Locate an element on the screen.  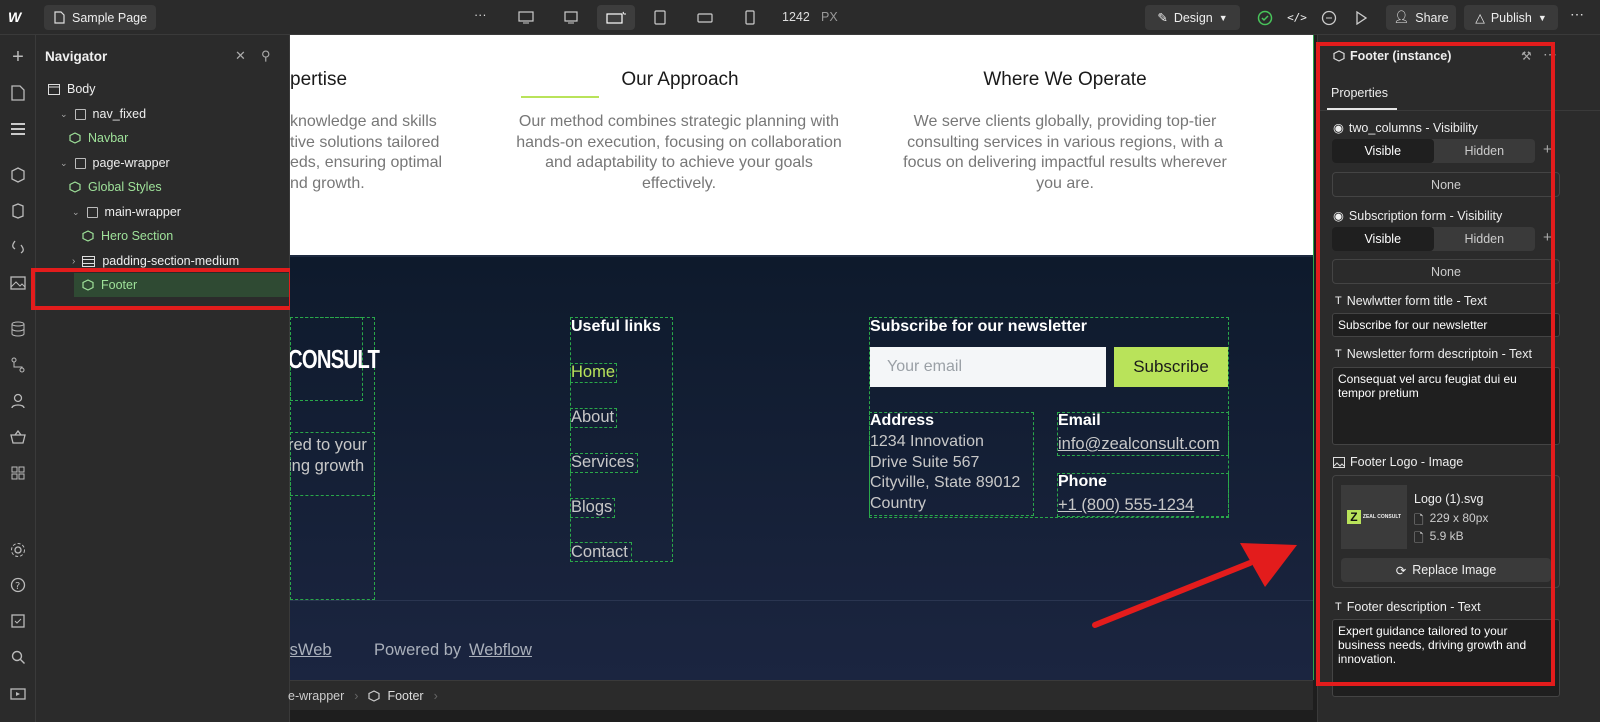
share-label: Share is located at coordinates (1432, 17).